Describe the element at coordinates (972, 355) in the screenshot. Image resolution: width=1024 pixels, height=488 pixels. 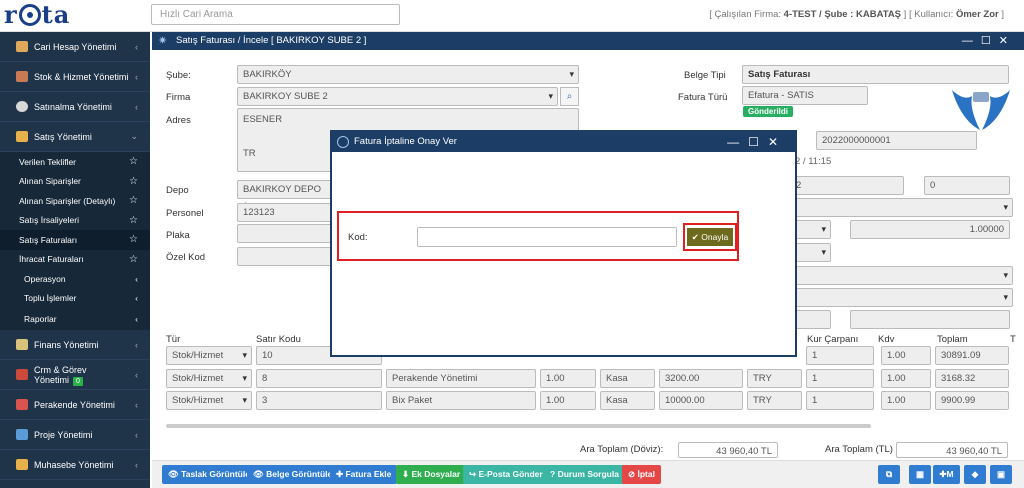
I see `row1-toplam: 30891.09` at that location.